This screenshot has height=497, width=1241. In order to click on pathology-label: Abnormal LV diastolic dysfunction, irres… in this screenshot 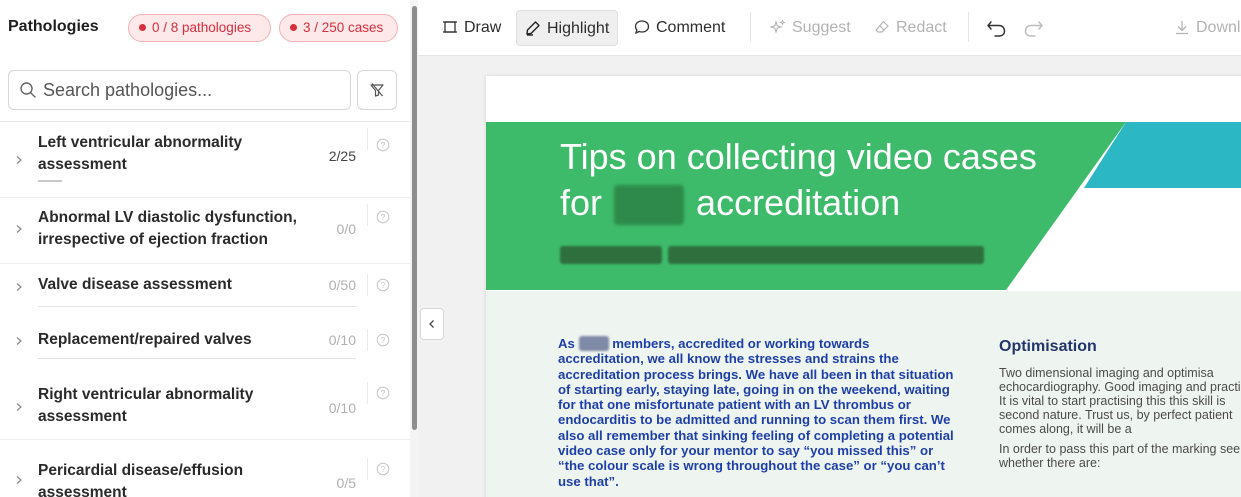, I will do `click(167, 228)`.